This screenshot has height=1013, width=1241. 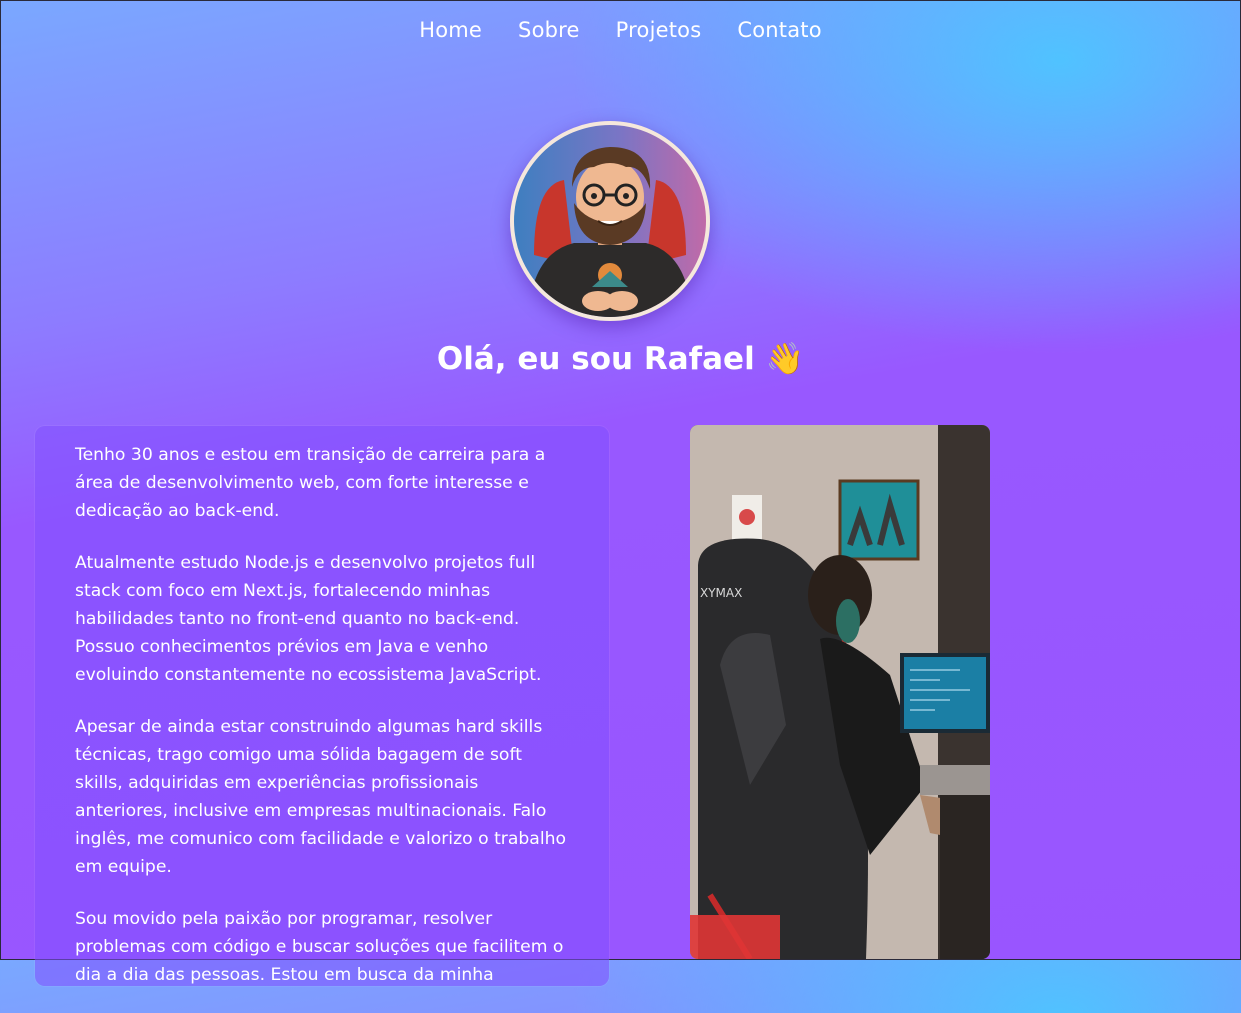 I want to click on avatar, so click(x=610, y=221).